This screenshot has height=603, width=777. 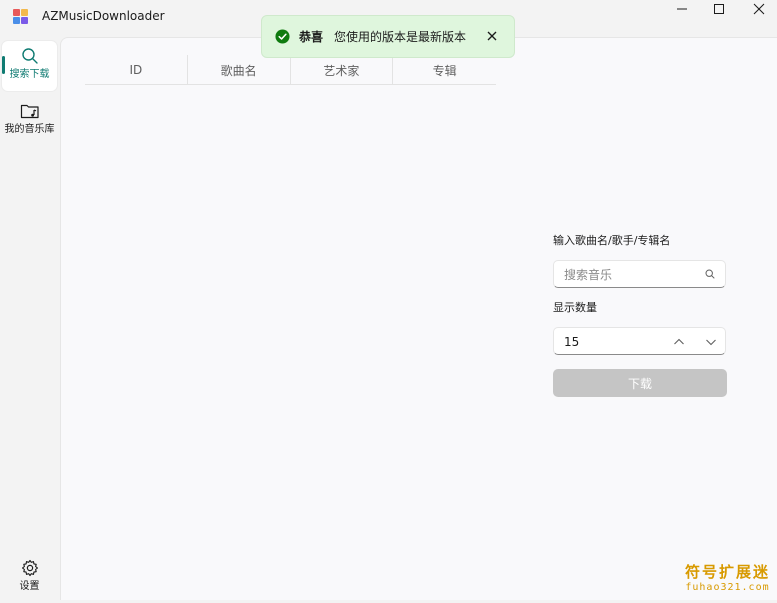 What do you see at coordinates (136, 70) in the screenshot?
I see `column-header-id: ID` at bounding box center [136, 70].